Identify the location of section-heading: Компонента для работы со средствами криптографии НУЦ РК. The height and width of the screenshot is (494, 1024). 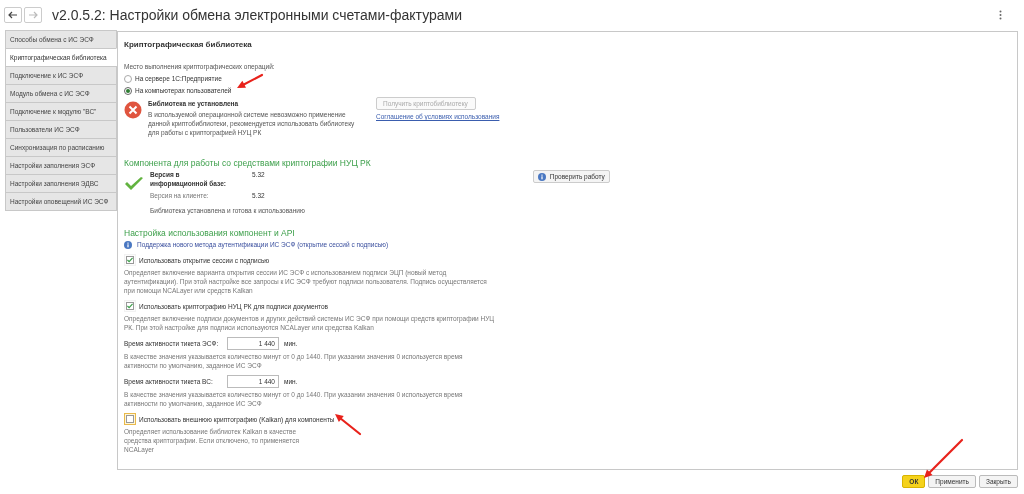
(248, 163).